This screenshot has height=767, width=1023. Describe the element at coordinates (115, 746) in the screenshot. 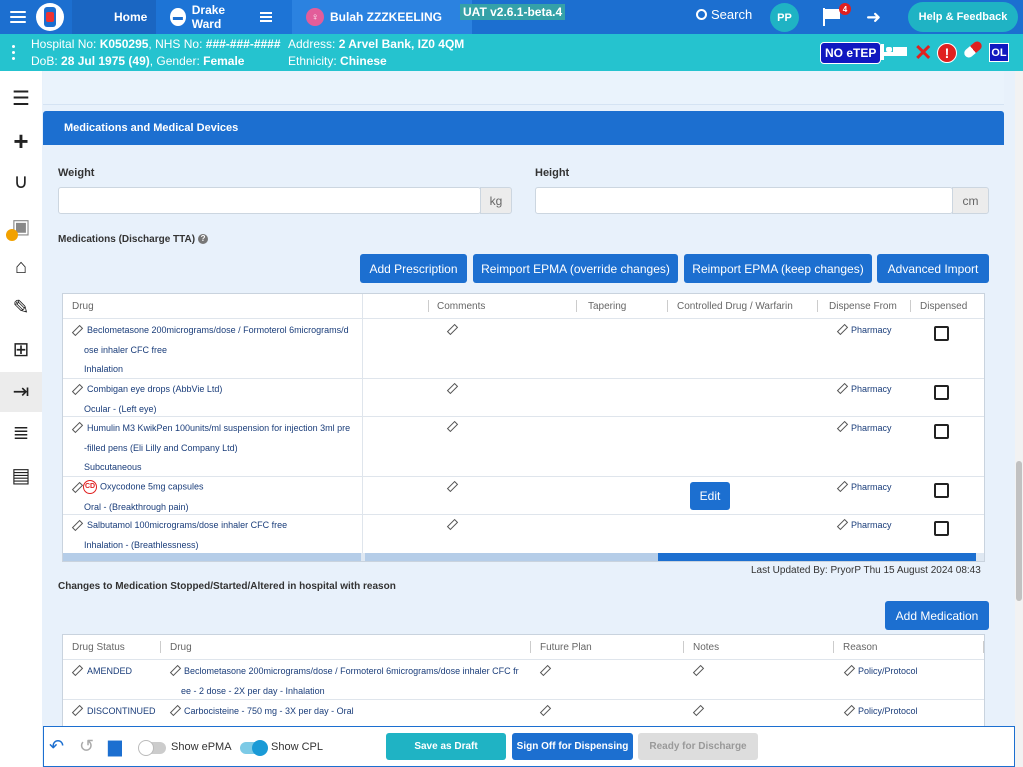

I see `print-icon: ▆` at that location.